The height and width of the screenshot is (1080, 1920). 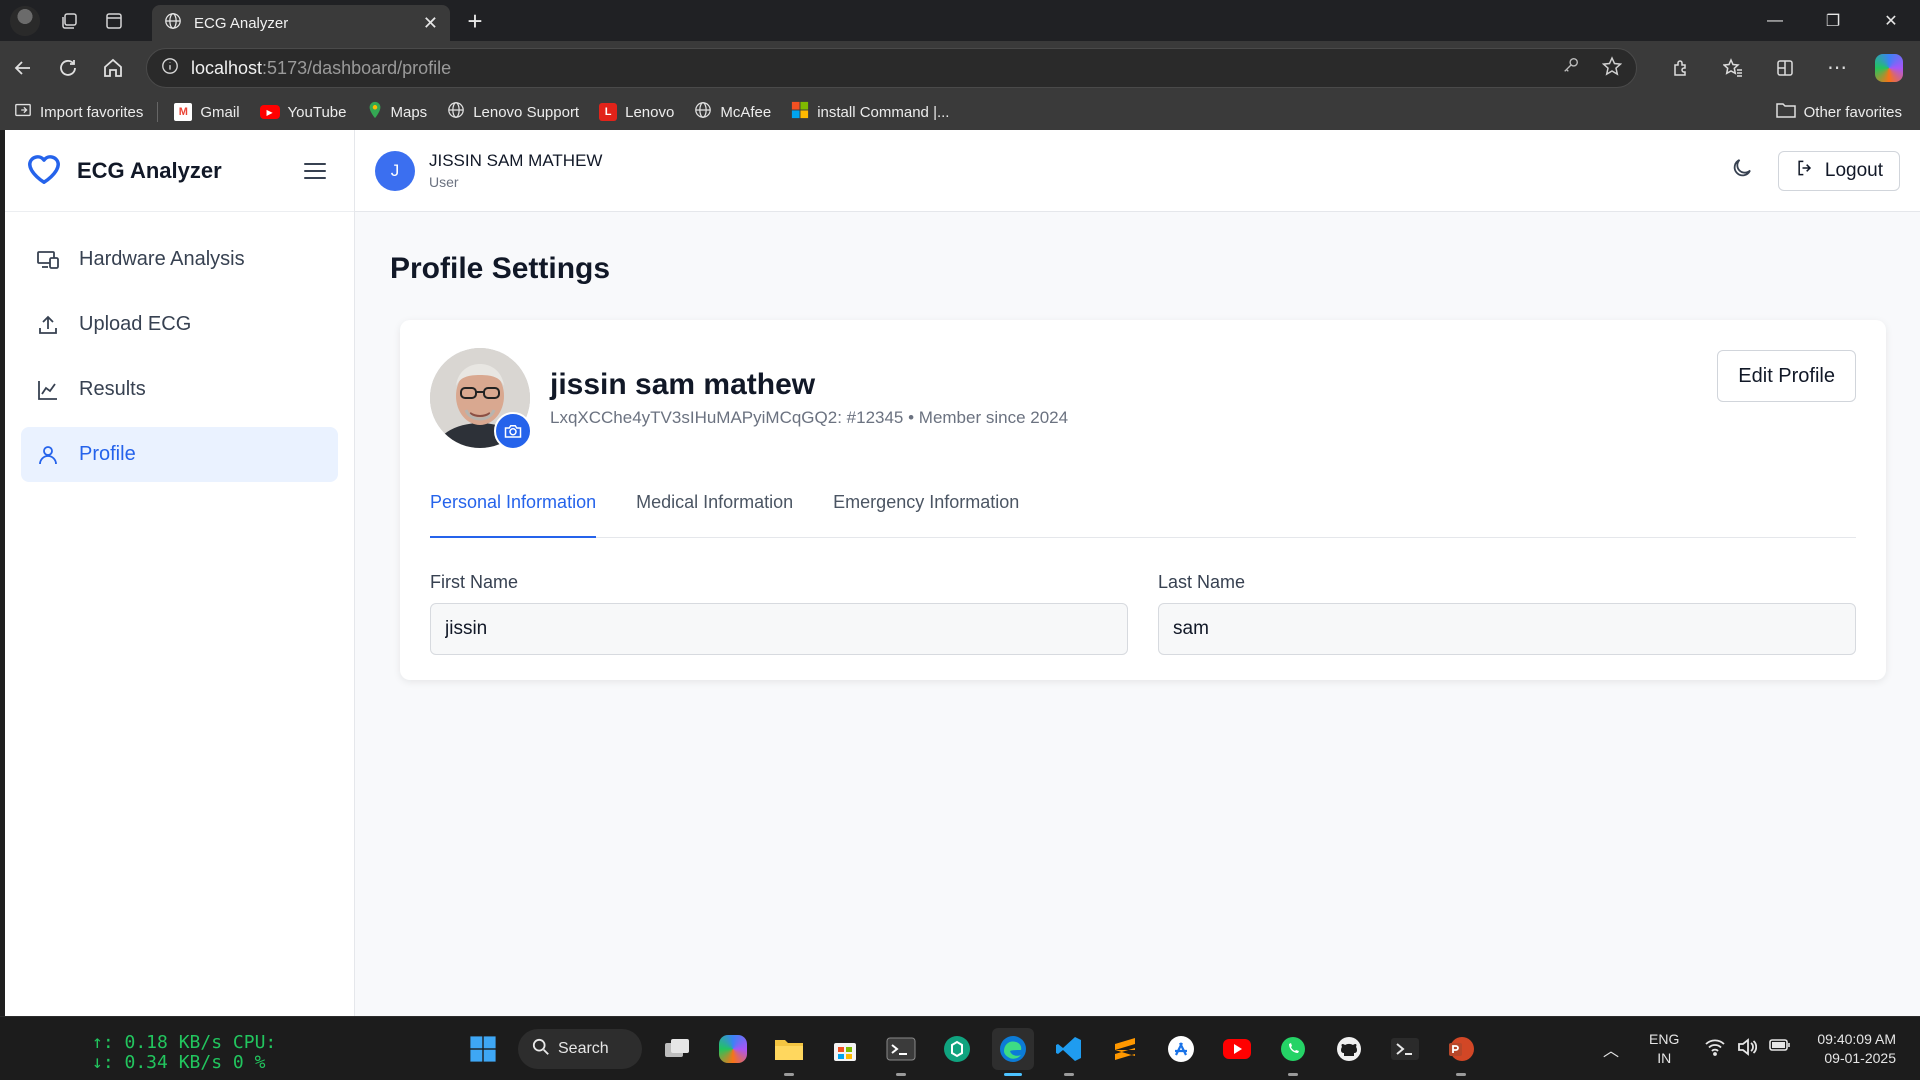 I want to click on app-store-icon, so click(x=1181, y=1049).